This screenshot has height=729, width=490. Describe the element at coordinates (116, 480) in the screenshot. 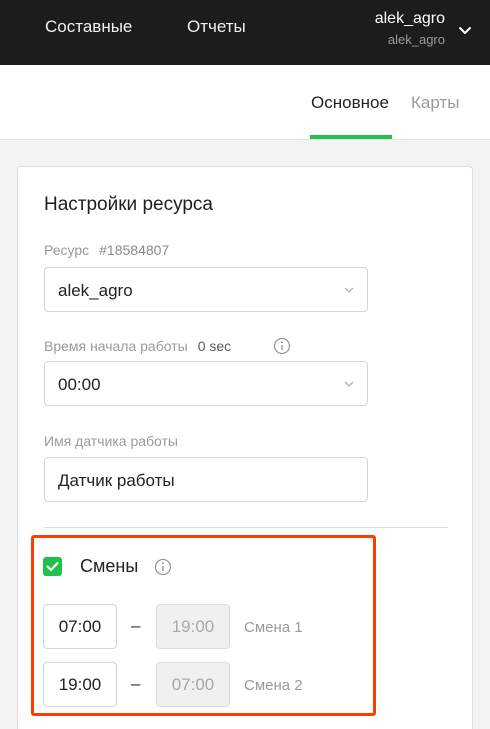

I see `sensor-name-value: Датчик работы` at that location.